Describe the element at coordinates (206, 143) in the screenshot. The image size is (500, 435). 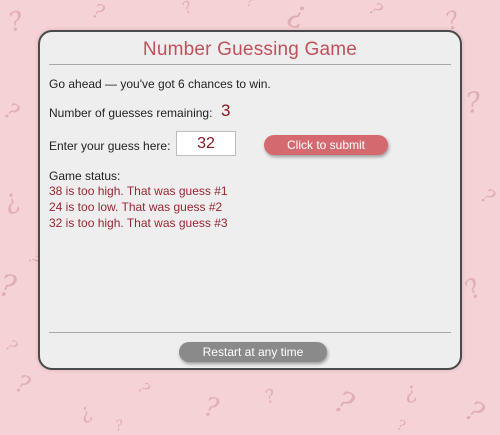
I see `guess-input` at that location.